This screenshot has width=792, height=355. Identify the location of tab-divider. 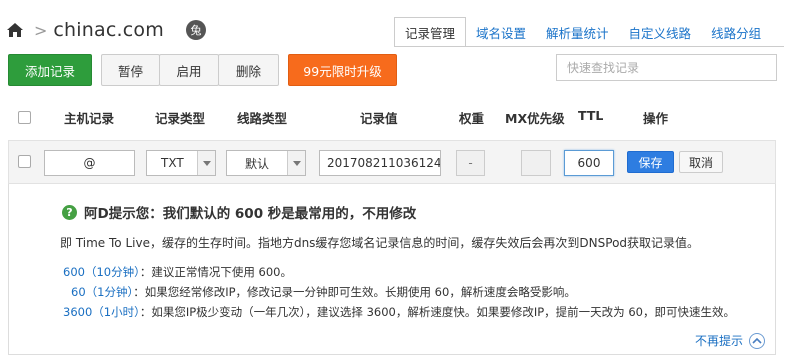
(589, 46).